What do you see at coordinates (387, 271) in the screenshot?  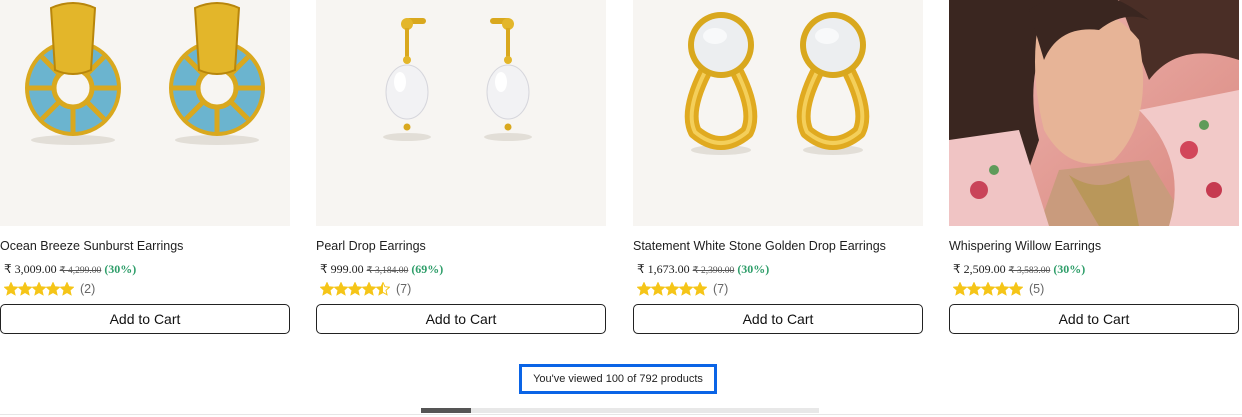 I see `original-price: ₹ 3,184.00` at bounding box center [387, 271].